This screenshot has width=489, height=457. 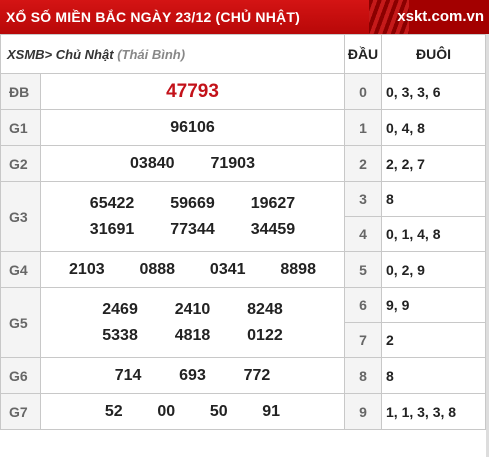 I want to click on loto-row: 1 0, 4, 8, so click(x=415, y=127).